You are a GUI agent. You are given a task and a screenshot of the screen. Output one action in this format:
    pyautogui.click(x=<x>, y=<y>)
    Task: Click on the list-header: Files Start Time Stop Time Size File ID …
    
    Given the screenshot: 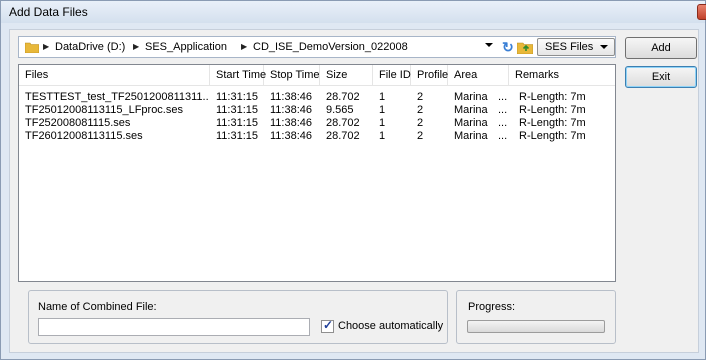 What is the action you would take?
    pyautogui.click(x=317, y=75)
    